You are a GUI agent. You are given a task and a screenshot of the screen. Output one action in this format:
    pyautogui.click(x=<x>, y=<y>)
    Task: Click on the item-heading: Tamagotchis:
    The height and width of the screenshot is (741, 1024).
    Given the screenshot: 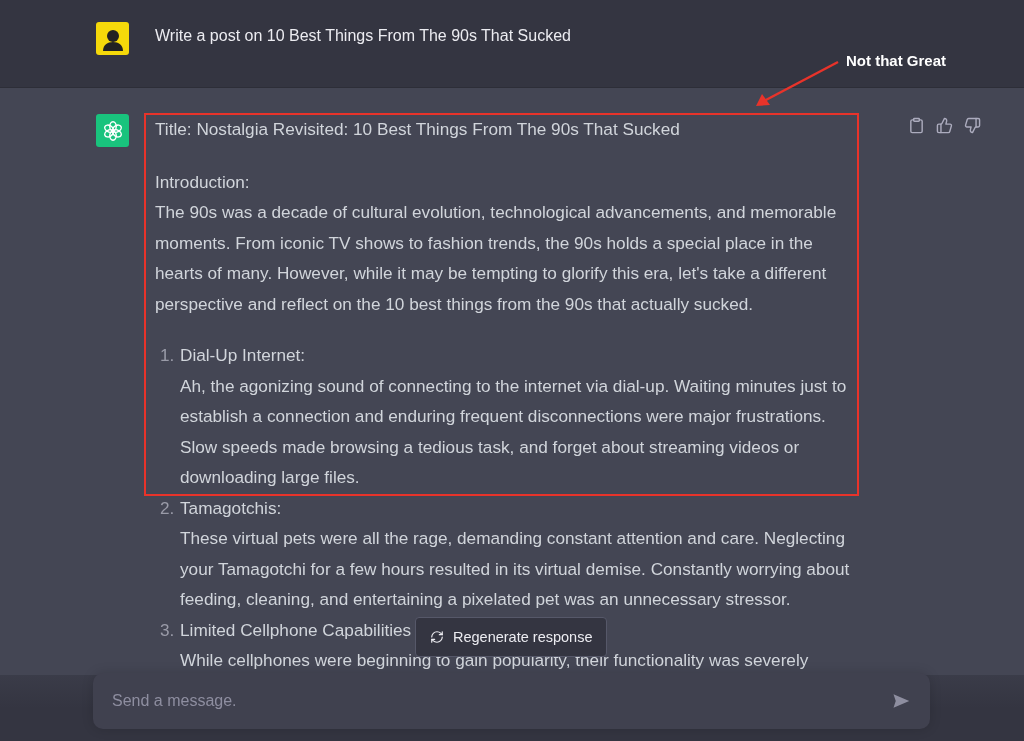 What is the action you would take?
    pyautogui.click(x=231, y=508)
    